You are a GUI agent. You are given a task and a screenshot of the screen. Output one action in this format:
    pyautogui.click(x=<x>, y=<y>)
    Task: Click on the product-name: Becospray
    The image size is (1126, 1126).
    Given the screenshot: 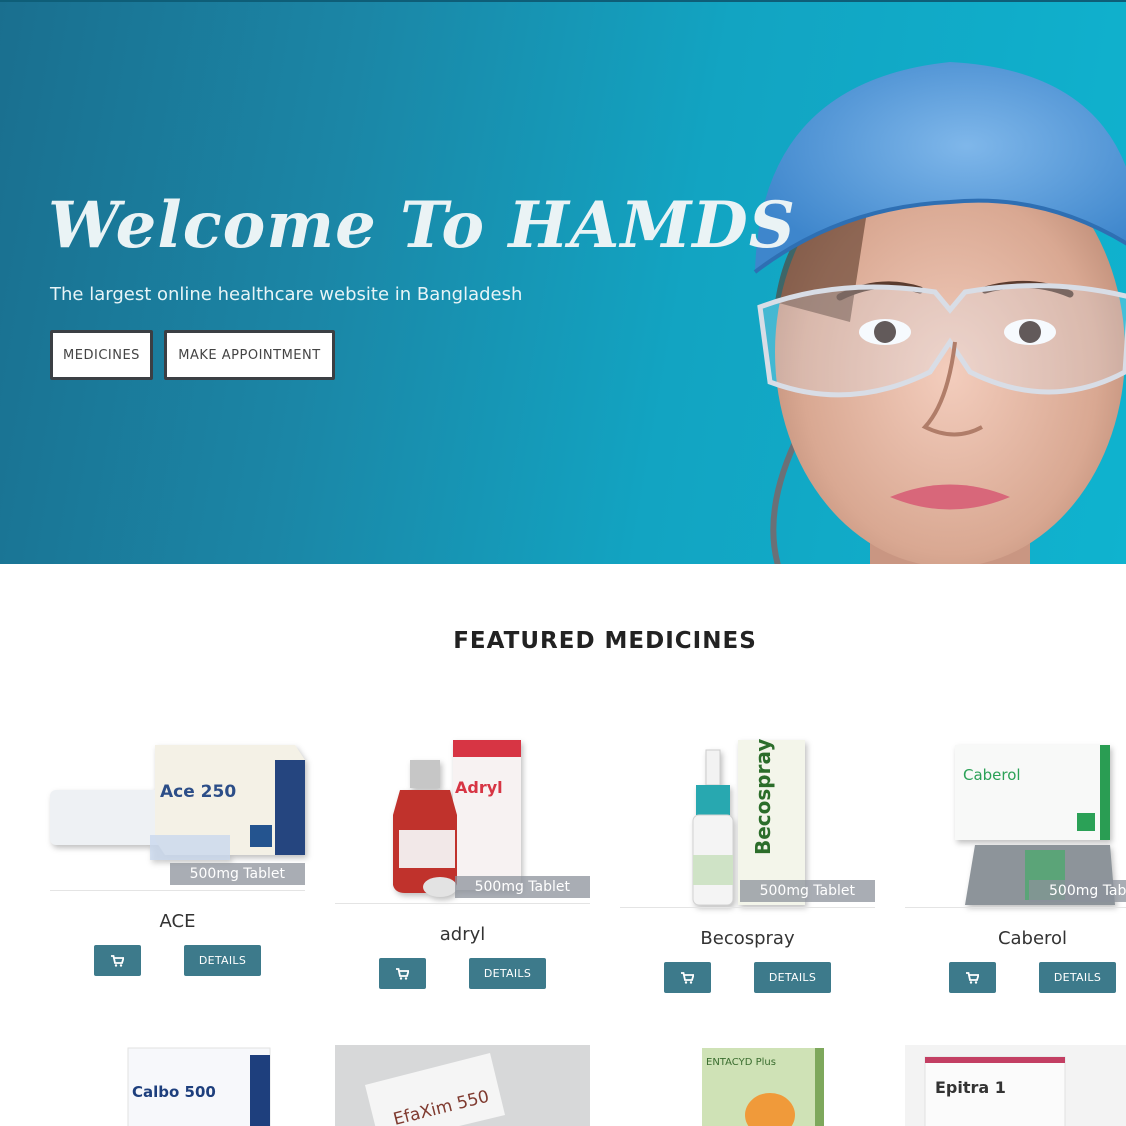 What is the action you would take?
    pyautogui.click(x=747, y=938)
    